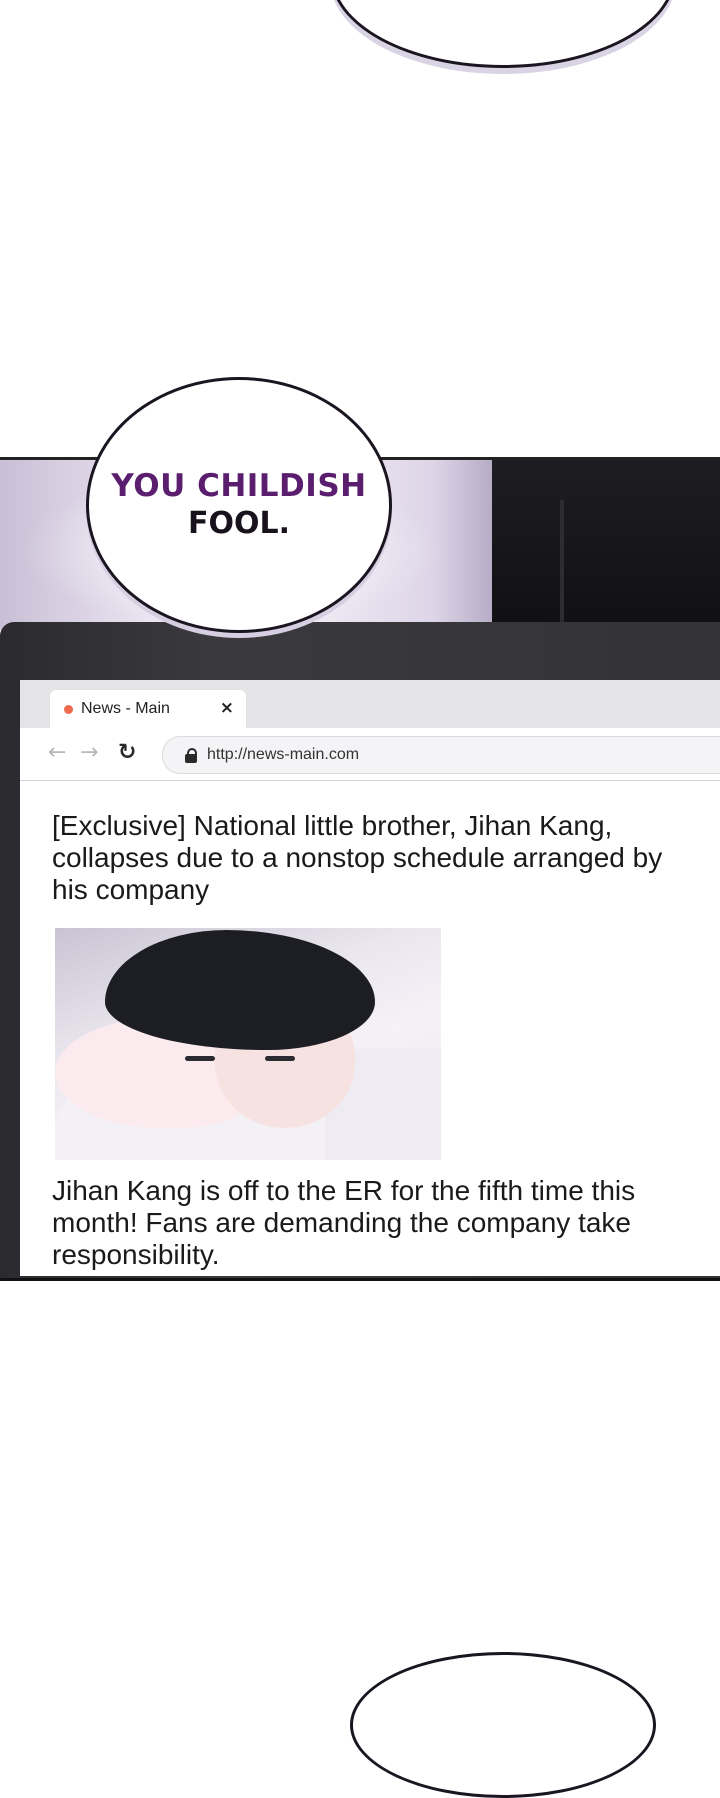 The image size is (720, 1798). What do you see at coordinates (200, 1058) in the screenshot?
I see `photo-eye-left` at bounding box center [200, 1058].